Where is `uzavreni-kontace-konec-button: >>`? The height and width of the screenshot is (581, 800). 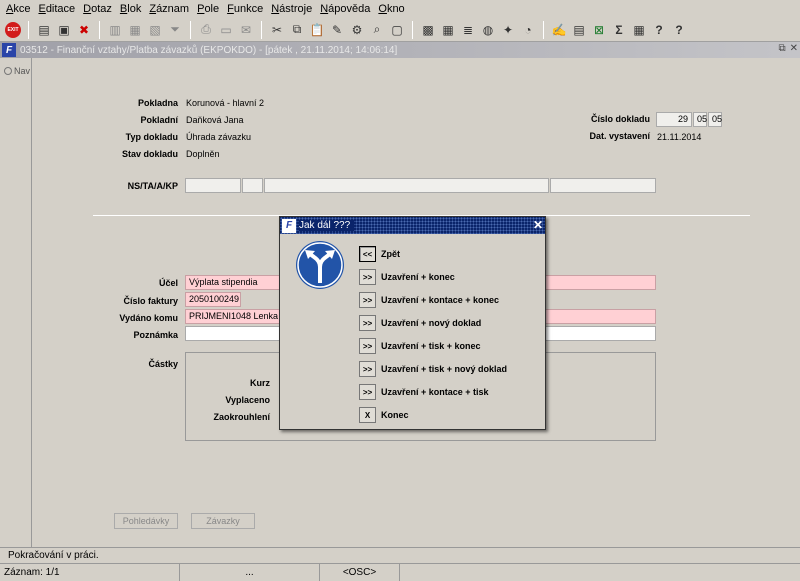
uzavreni-kontace-konec-button: >> is located at coordinates (367, 300).